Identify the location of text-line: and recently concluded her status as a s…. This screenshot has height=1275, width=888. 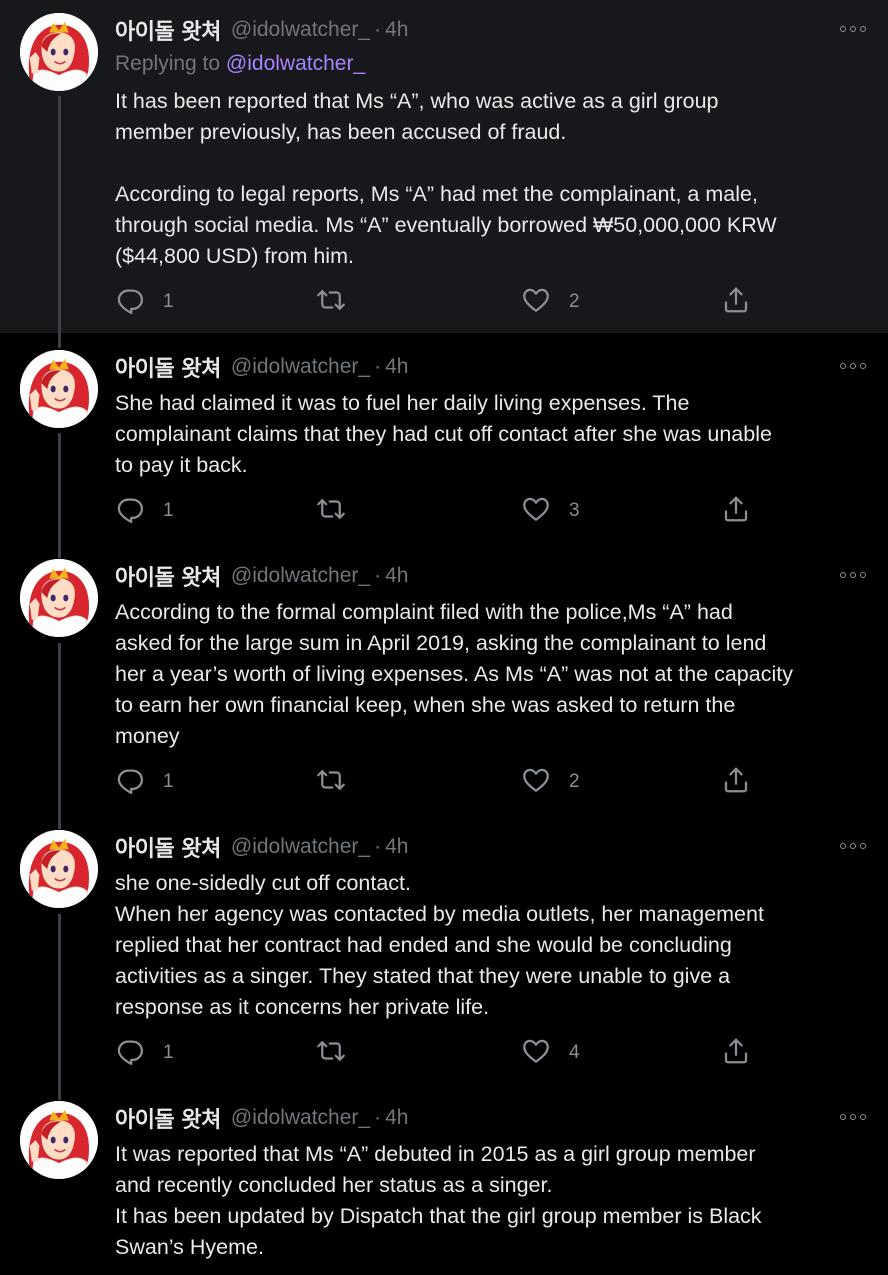
(334, 1185).